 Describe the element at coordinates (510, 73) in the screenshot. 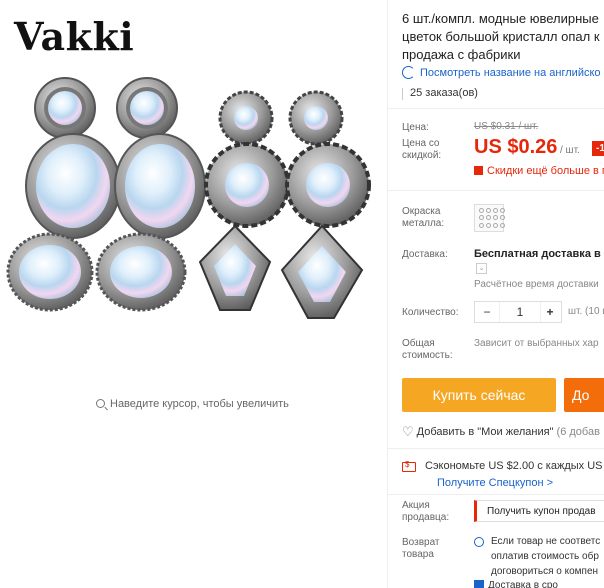

I see `translate-link-text: Посмотреть название на английско` at that location.